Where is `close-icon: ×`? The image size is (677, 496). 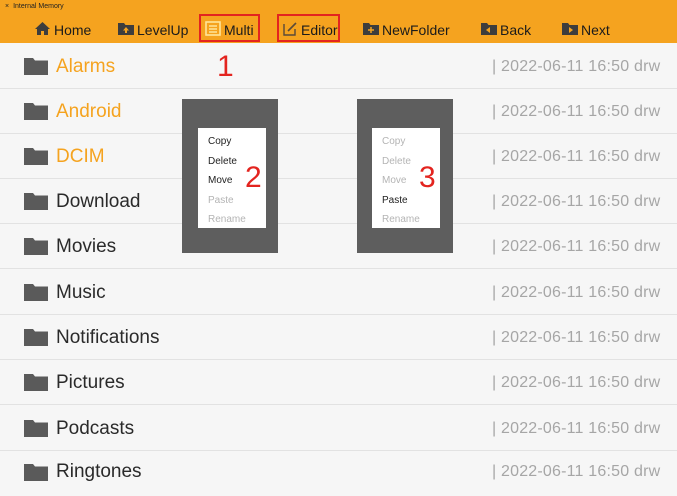 close-icon: × is located at coordinates (7, 6).